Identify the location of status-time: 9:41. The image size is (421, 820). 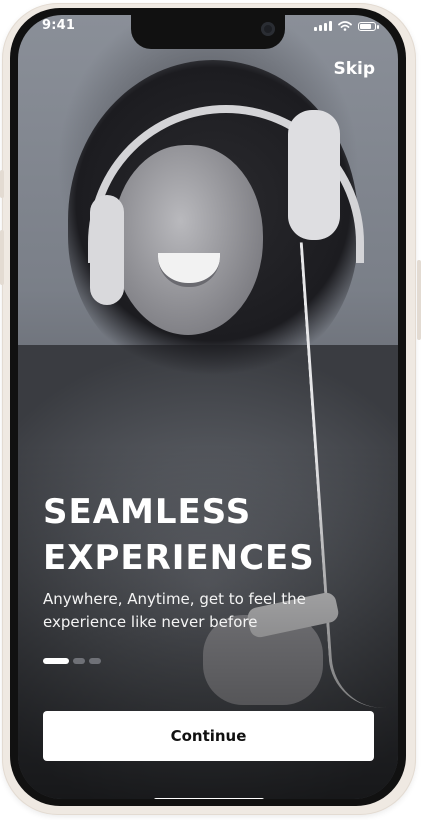
(59, 25).